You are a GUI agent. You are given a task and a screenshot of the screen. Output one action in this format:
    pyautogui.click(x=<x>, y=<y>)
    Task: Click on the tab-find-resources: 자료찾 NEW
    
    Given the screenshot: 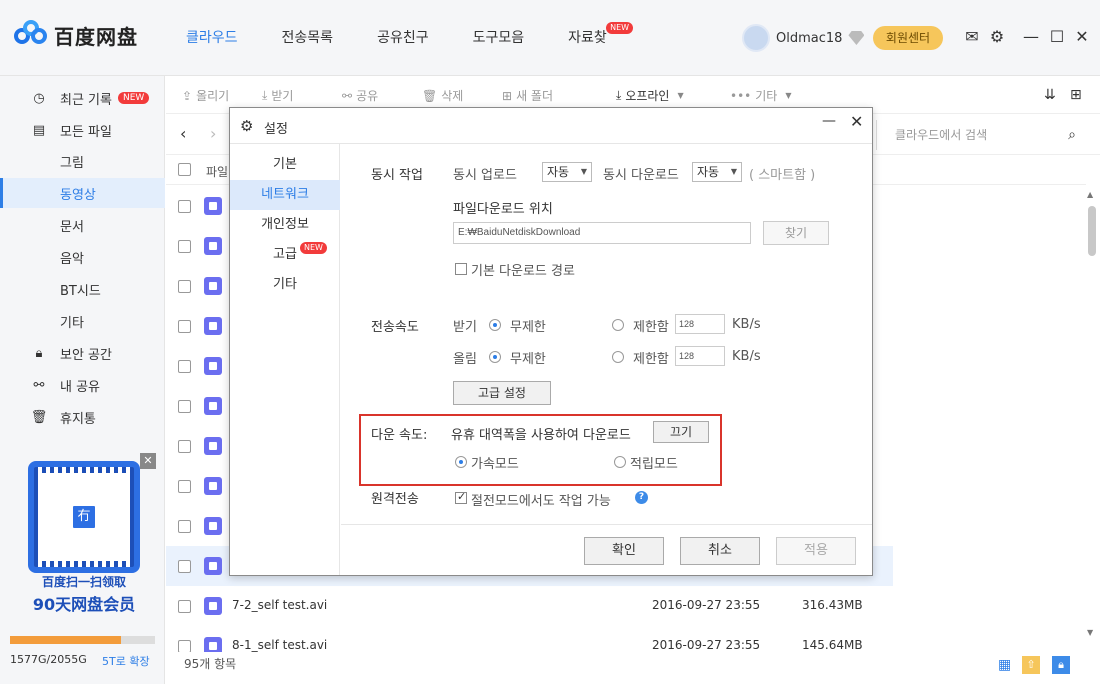 What is the action you would take?
    pyautogui.click(x=601, y=34)
    